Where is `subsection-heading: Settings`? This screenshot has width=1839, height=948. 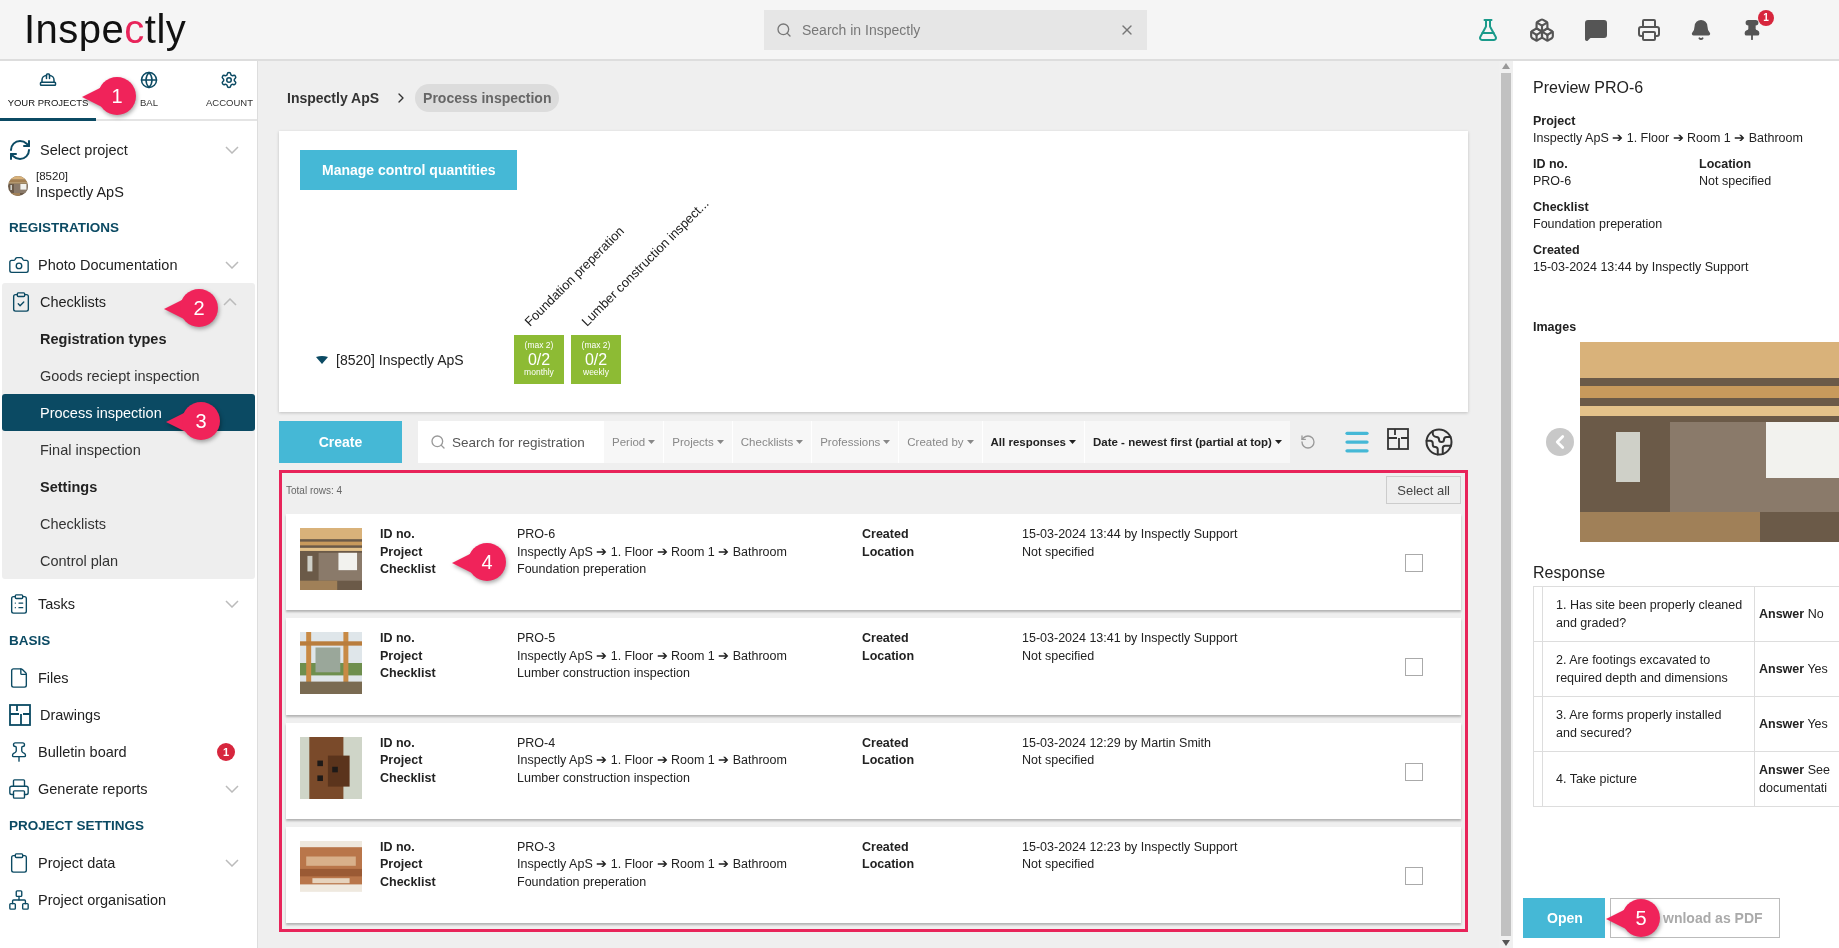
subsection-heading: Settings is located at coordinates (69, 487).